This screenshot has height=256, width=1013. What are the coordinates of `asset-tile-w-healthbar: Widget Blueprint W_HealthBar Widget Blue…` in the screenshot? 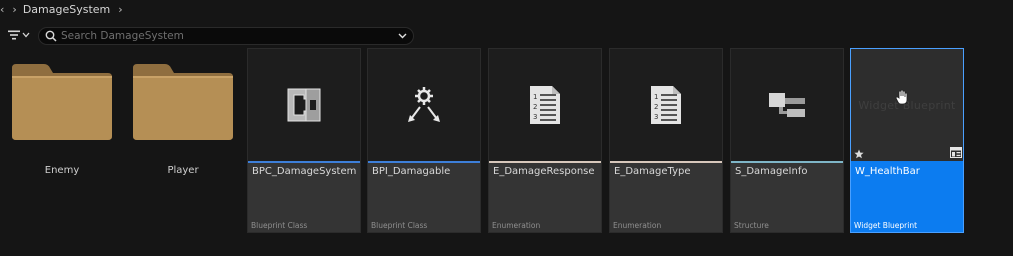 It's located at (907, 140).